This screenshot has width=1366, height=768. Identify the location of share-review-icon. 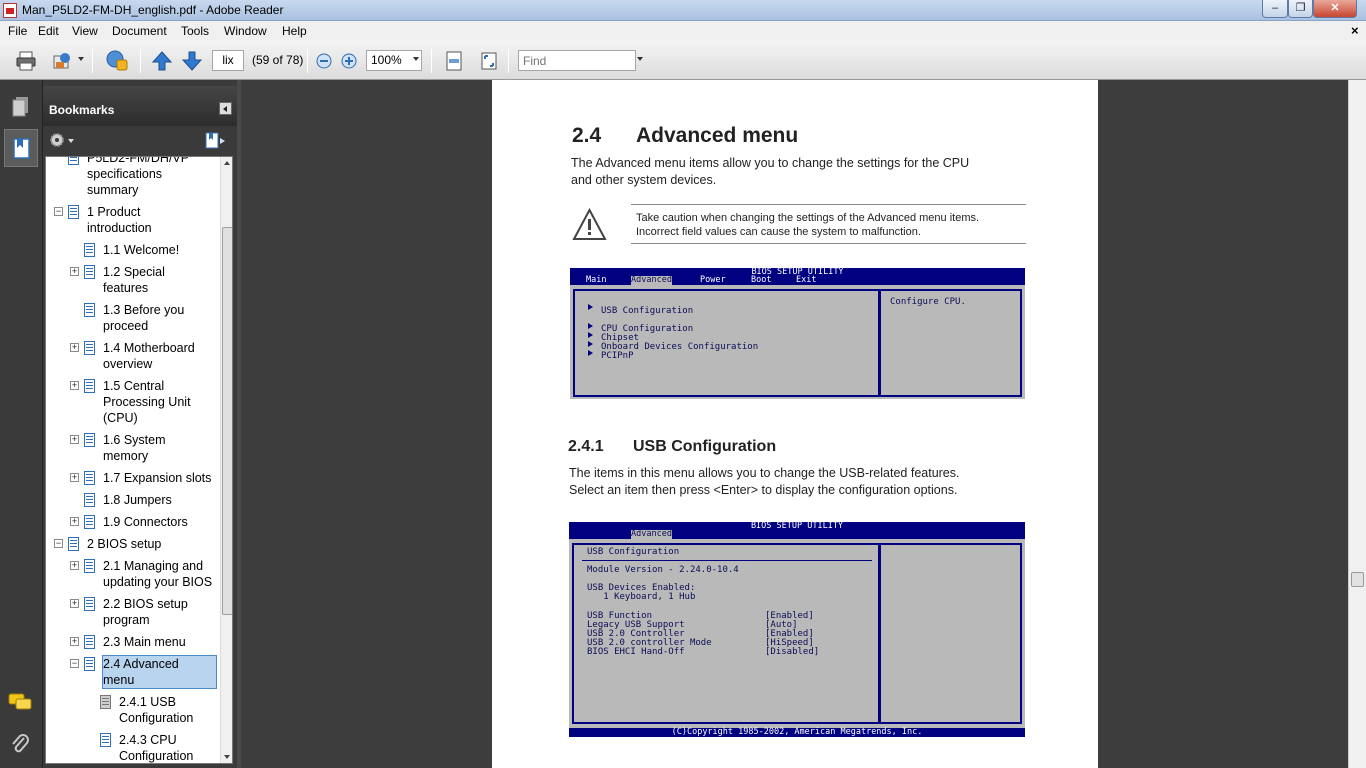
(62, 61).